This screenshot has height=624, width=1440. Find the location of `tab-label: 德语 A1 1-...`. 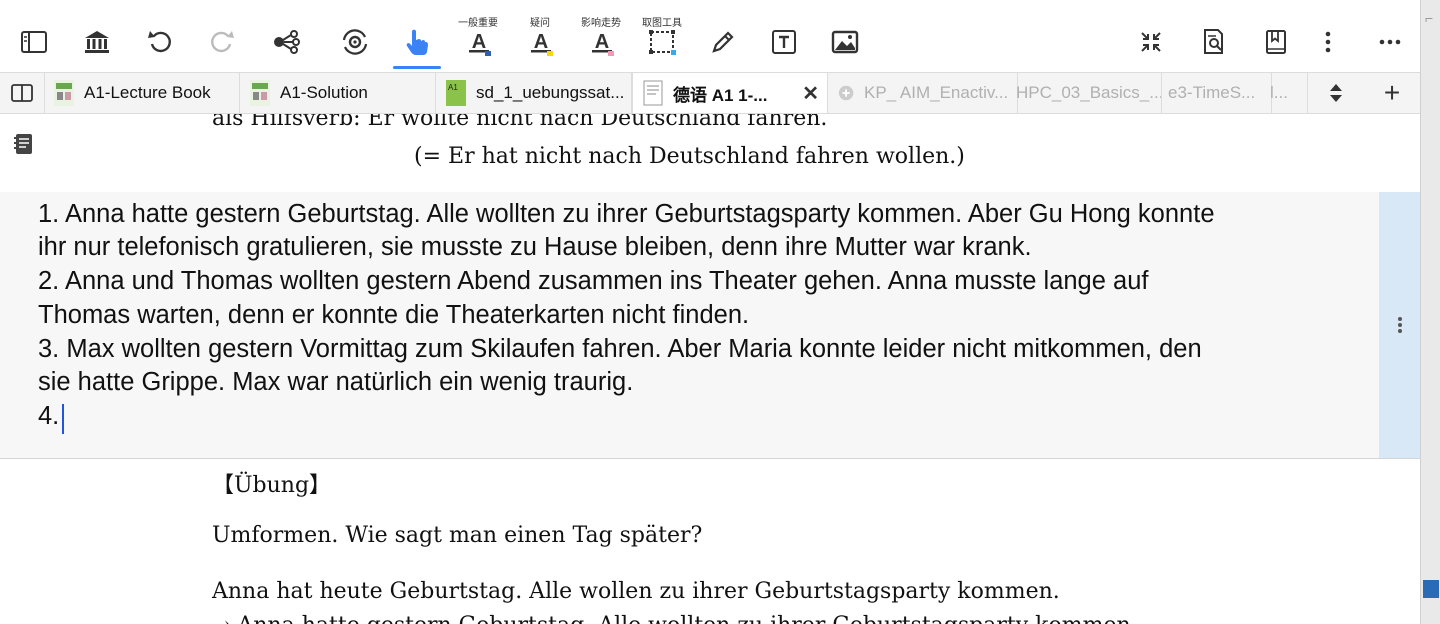

tab-label: 德语 A1 1-... is located at coordinates (720, 95).